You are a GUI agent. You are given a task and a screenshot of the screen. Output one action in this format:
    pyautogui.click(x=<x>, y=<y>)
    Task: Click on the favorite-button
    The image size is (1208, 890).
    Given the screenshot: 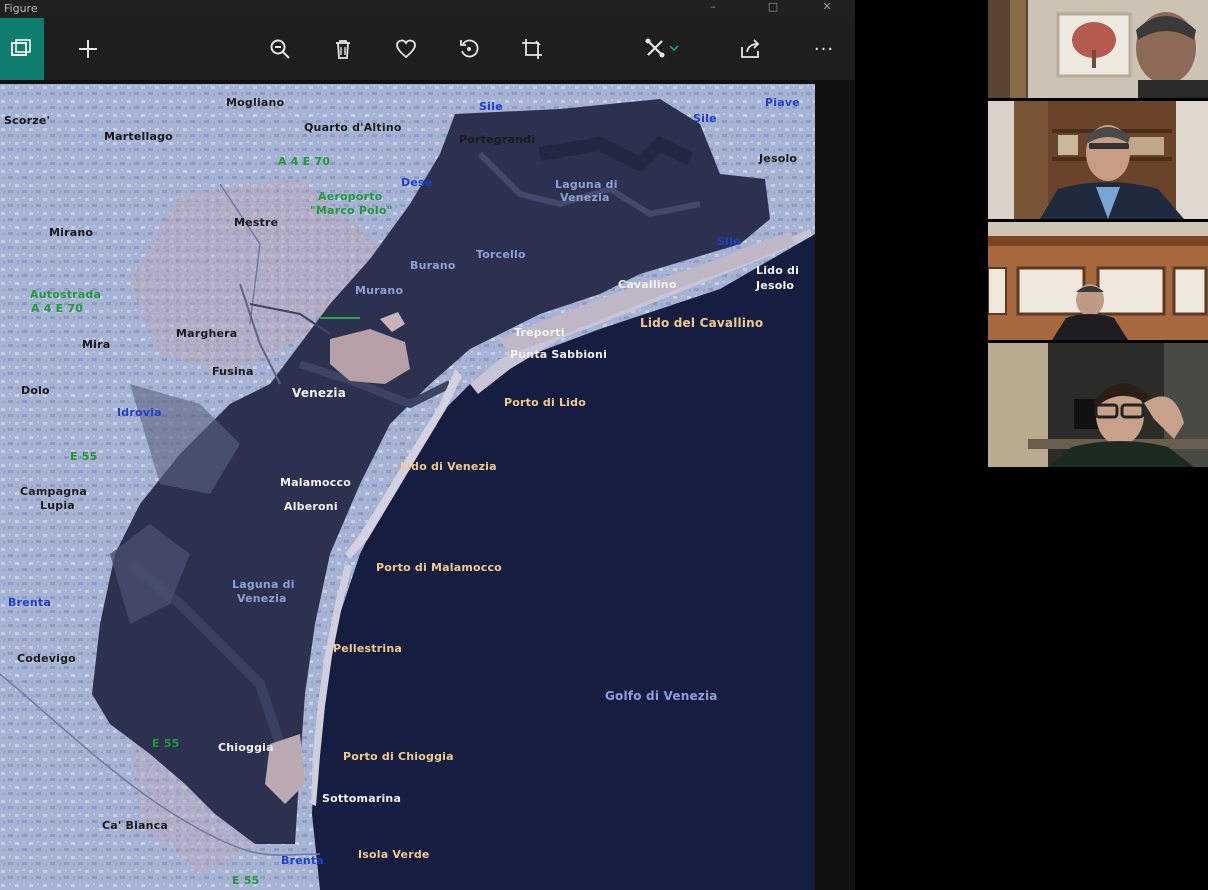 What is the action you would take?
    pyautogui.click(x=406, y=49)
    